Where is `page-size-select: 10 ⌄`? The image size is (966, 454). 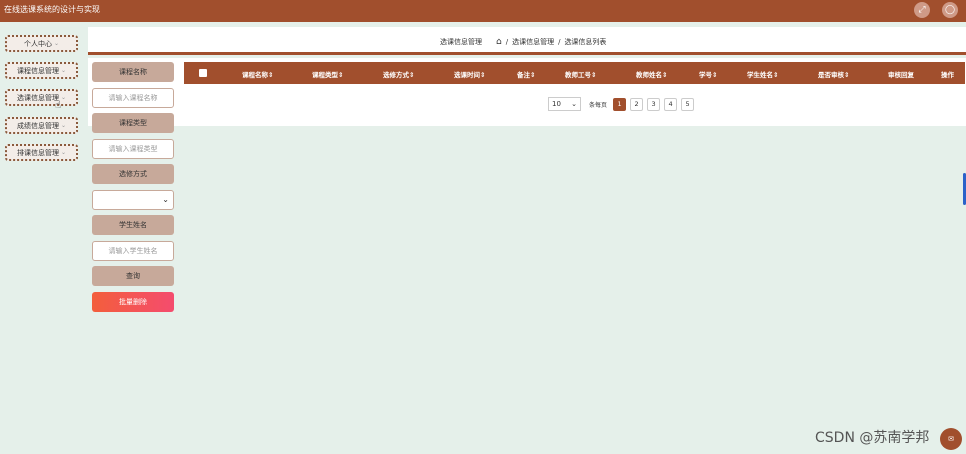 page-size-select: 10 ⌄ is located at coordinates (564, 104).